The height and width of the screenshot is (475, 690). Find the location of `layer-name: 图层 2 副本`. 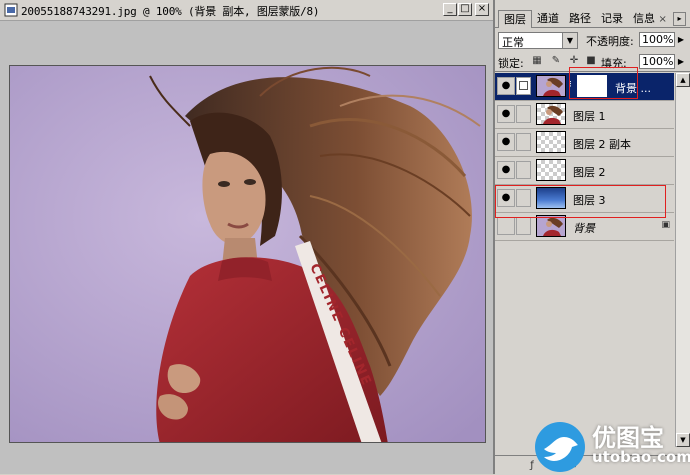

layer-name: 图层 2 副本 is located at coordinates (602, 144).